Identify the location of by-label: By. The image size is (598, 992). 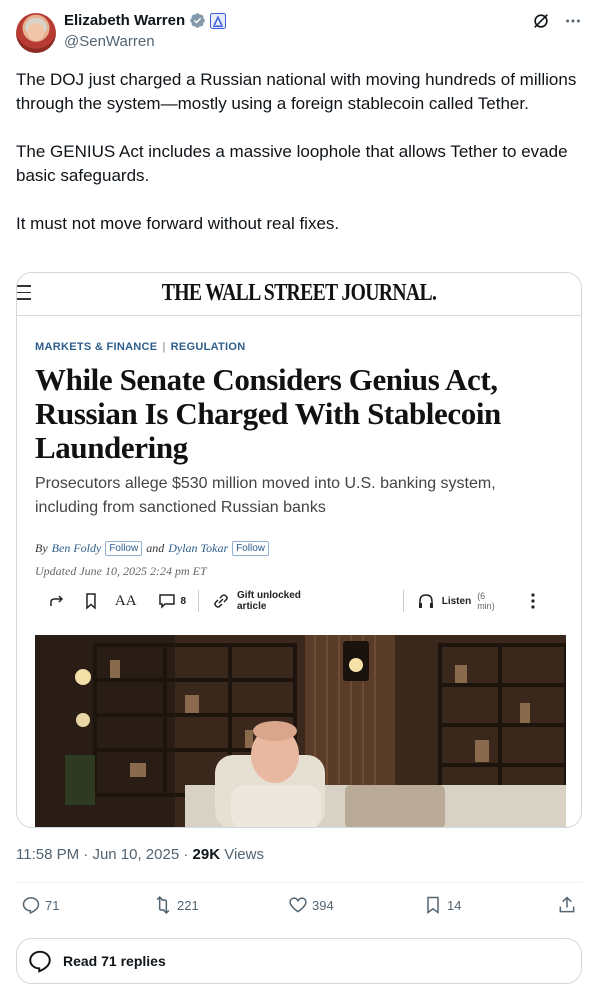
(41, 548).